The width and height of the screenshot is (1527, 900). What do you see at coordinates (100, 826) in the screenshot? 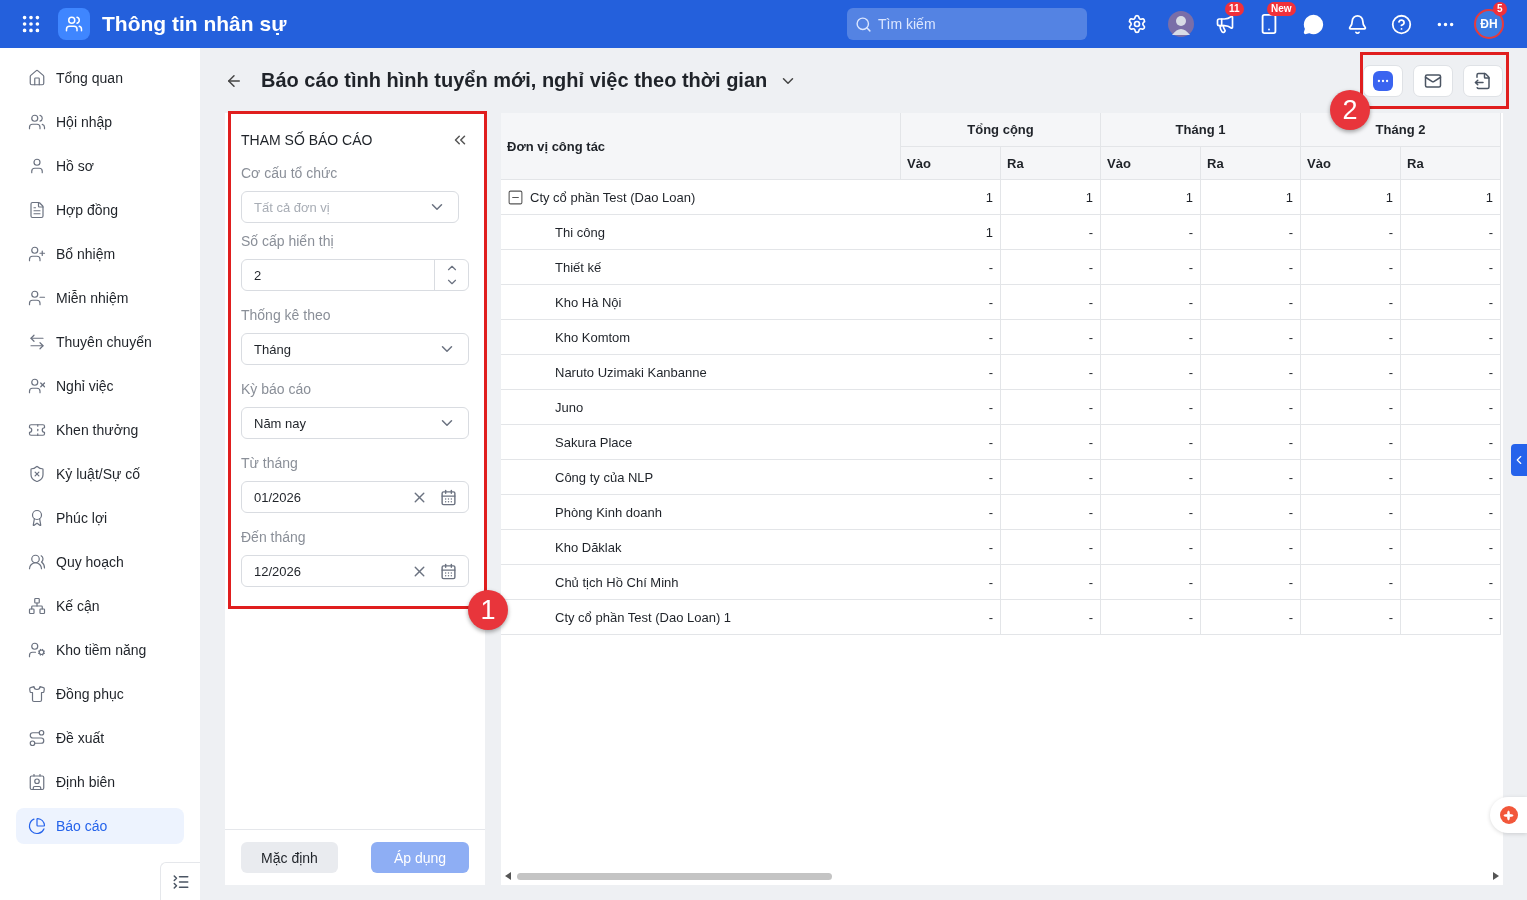
I see `sidebar-item: Báo cáo` at bounding box center [100, 826].